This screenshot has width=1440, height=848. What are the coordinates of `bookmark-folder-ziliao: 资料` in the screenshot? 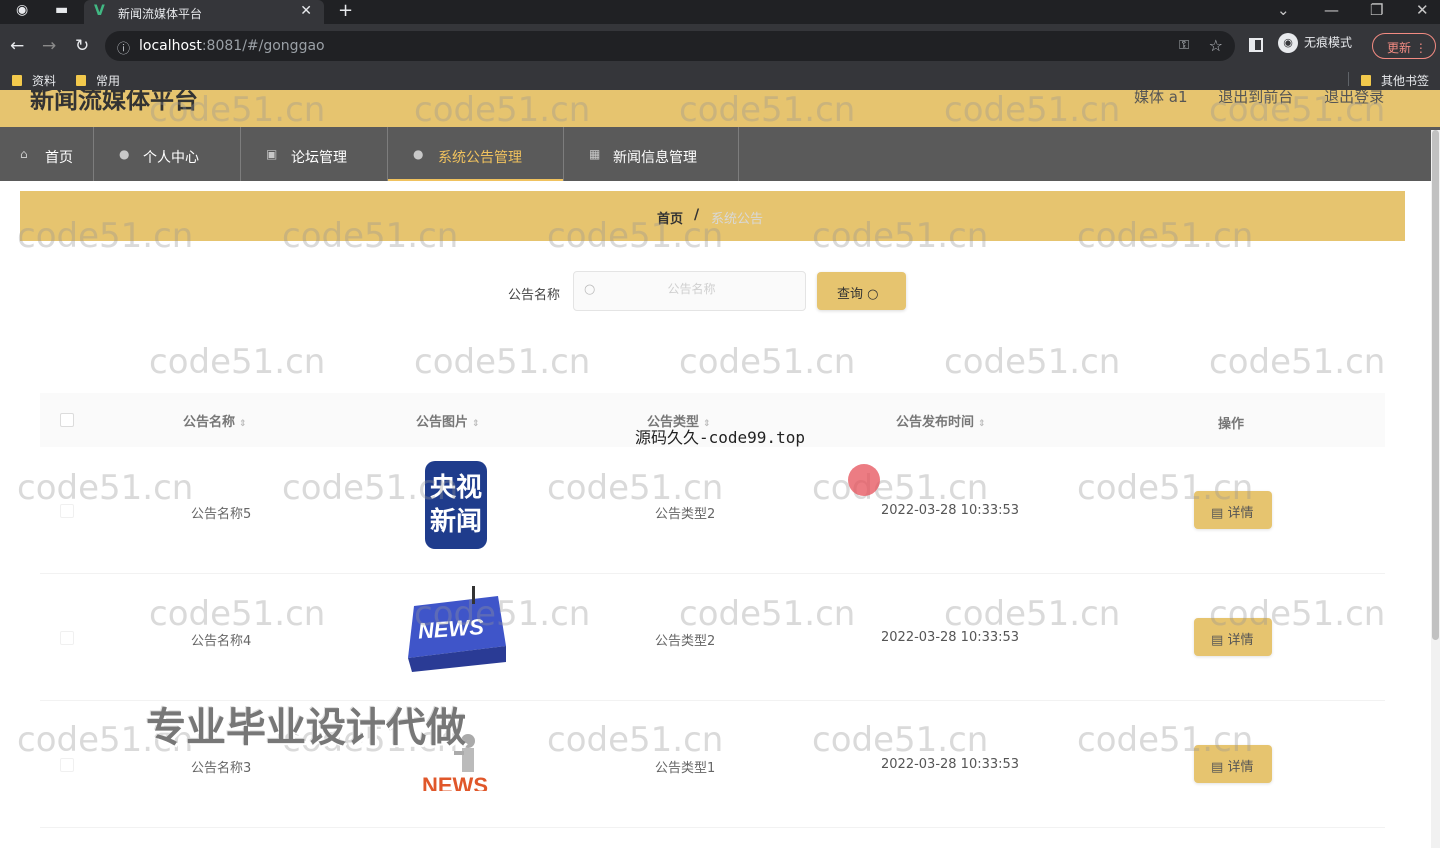 It's located at (34, 80).